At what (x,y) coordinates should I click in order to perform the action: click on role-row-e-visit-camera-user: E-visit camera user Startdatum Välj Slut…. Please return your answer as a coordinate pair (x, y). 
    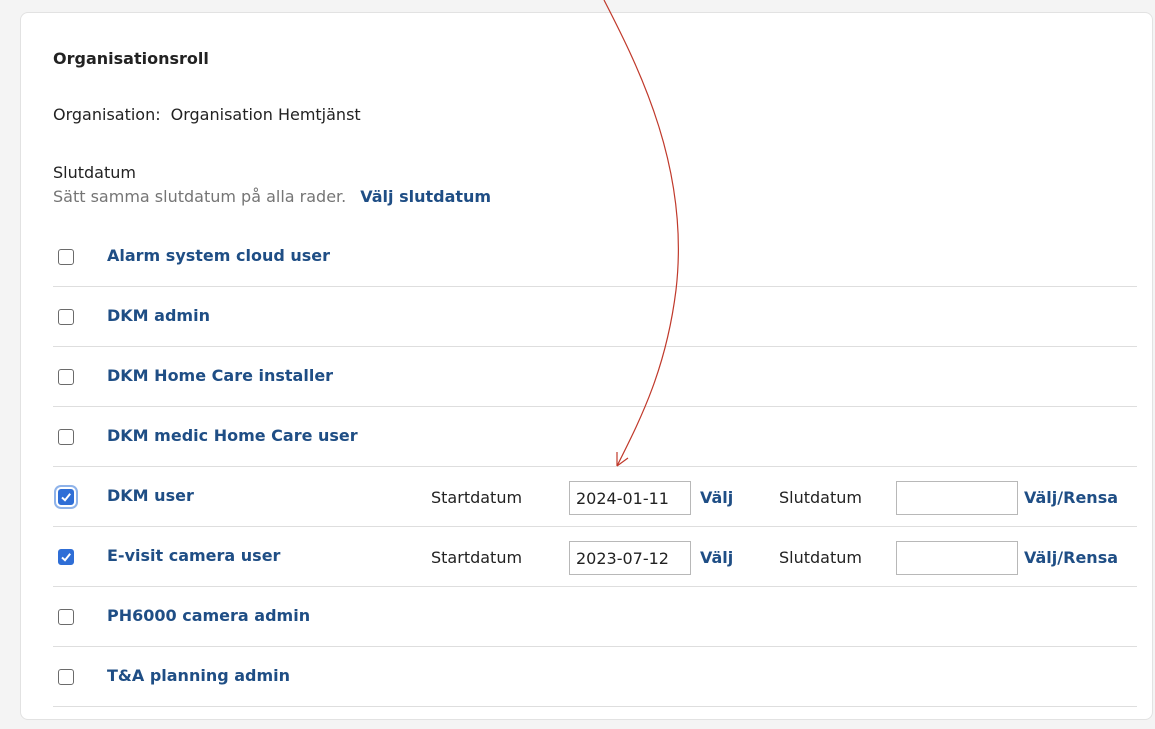
    Looking at the image, I should click on (595, 557).